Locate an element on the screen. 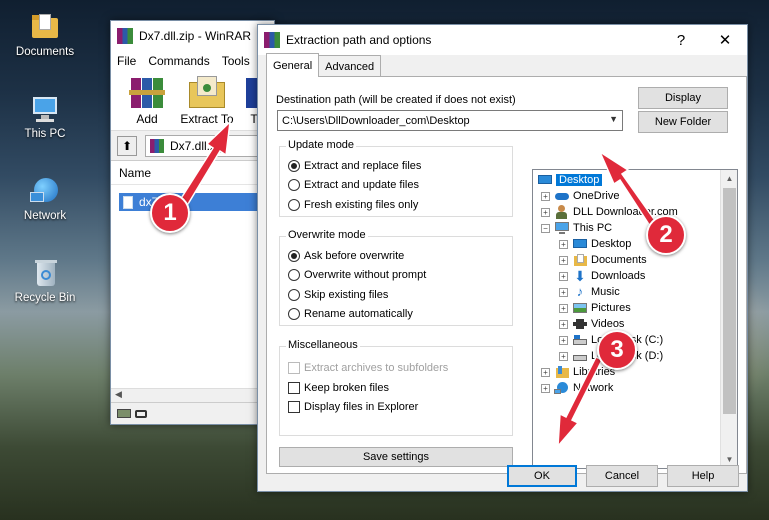  winrar-statusbar is located at coordinates (192, 413).